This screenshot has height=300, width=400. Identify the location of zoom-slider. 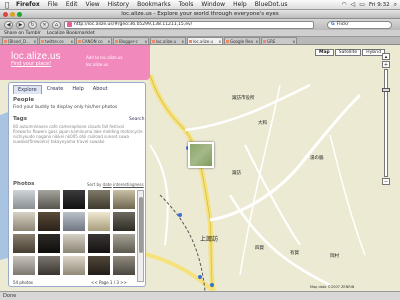
(386, 123).